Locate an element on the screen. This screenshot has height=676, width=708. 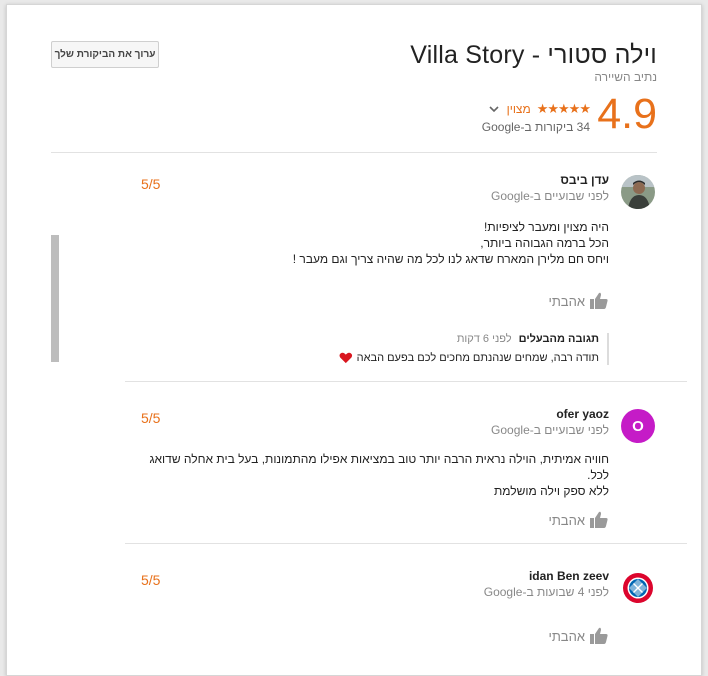
owner-reply-title: תגובה מהבעלים is located at coordinates (558, 339).